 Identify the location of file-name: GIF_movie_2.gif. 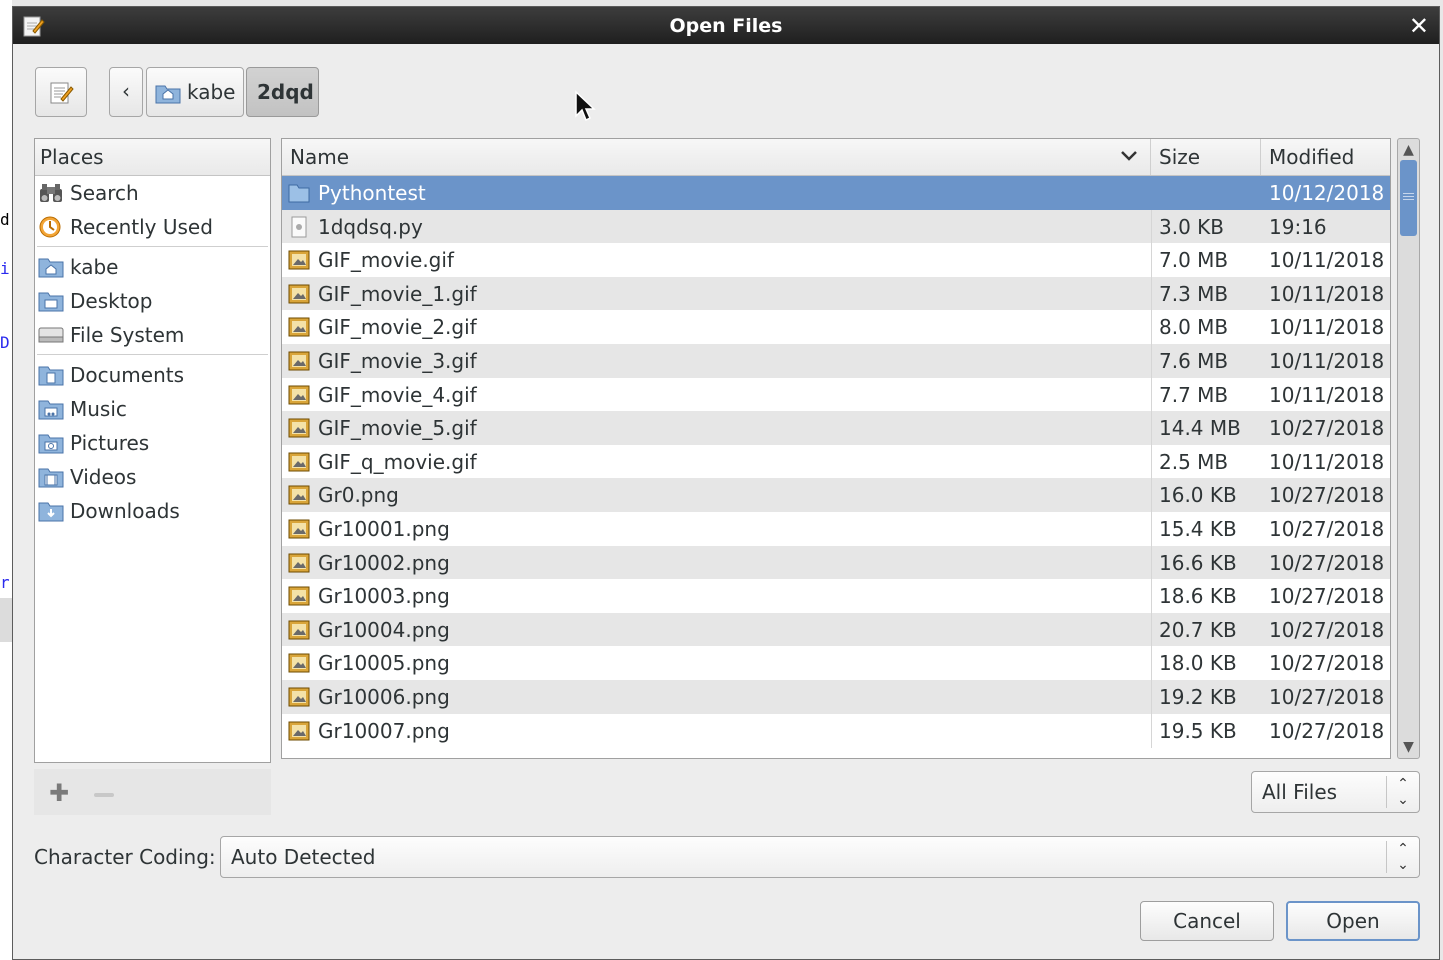
(397, 327).